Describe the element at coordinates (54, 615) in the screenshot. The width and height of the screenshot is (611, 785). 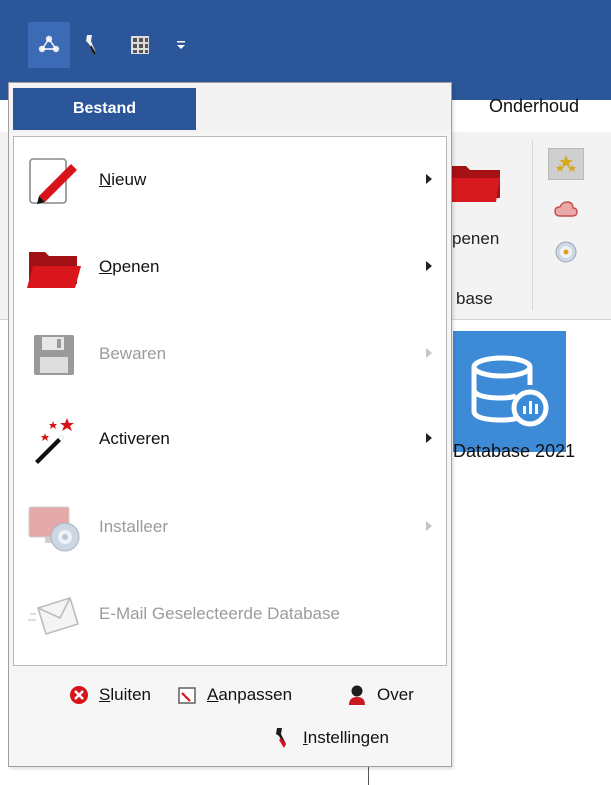
I see `envelope-icon` at that location.